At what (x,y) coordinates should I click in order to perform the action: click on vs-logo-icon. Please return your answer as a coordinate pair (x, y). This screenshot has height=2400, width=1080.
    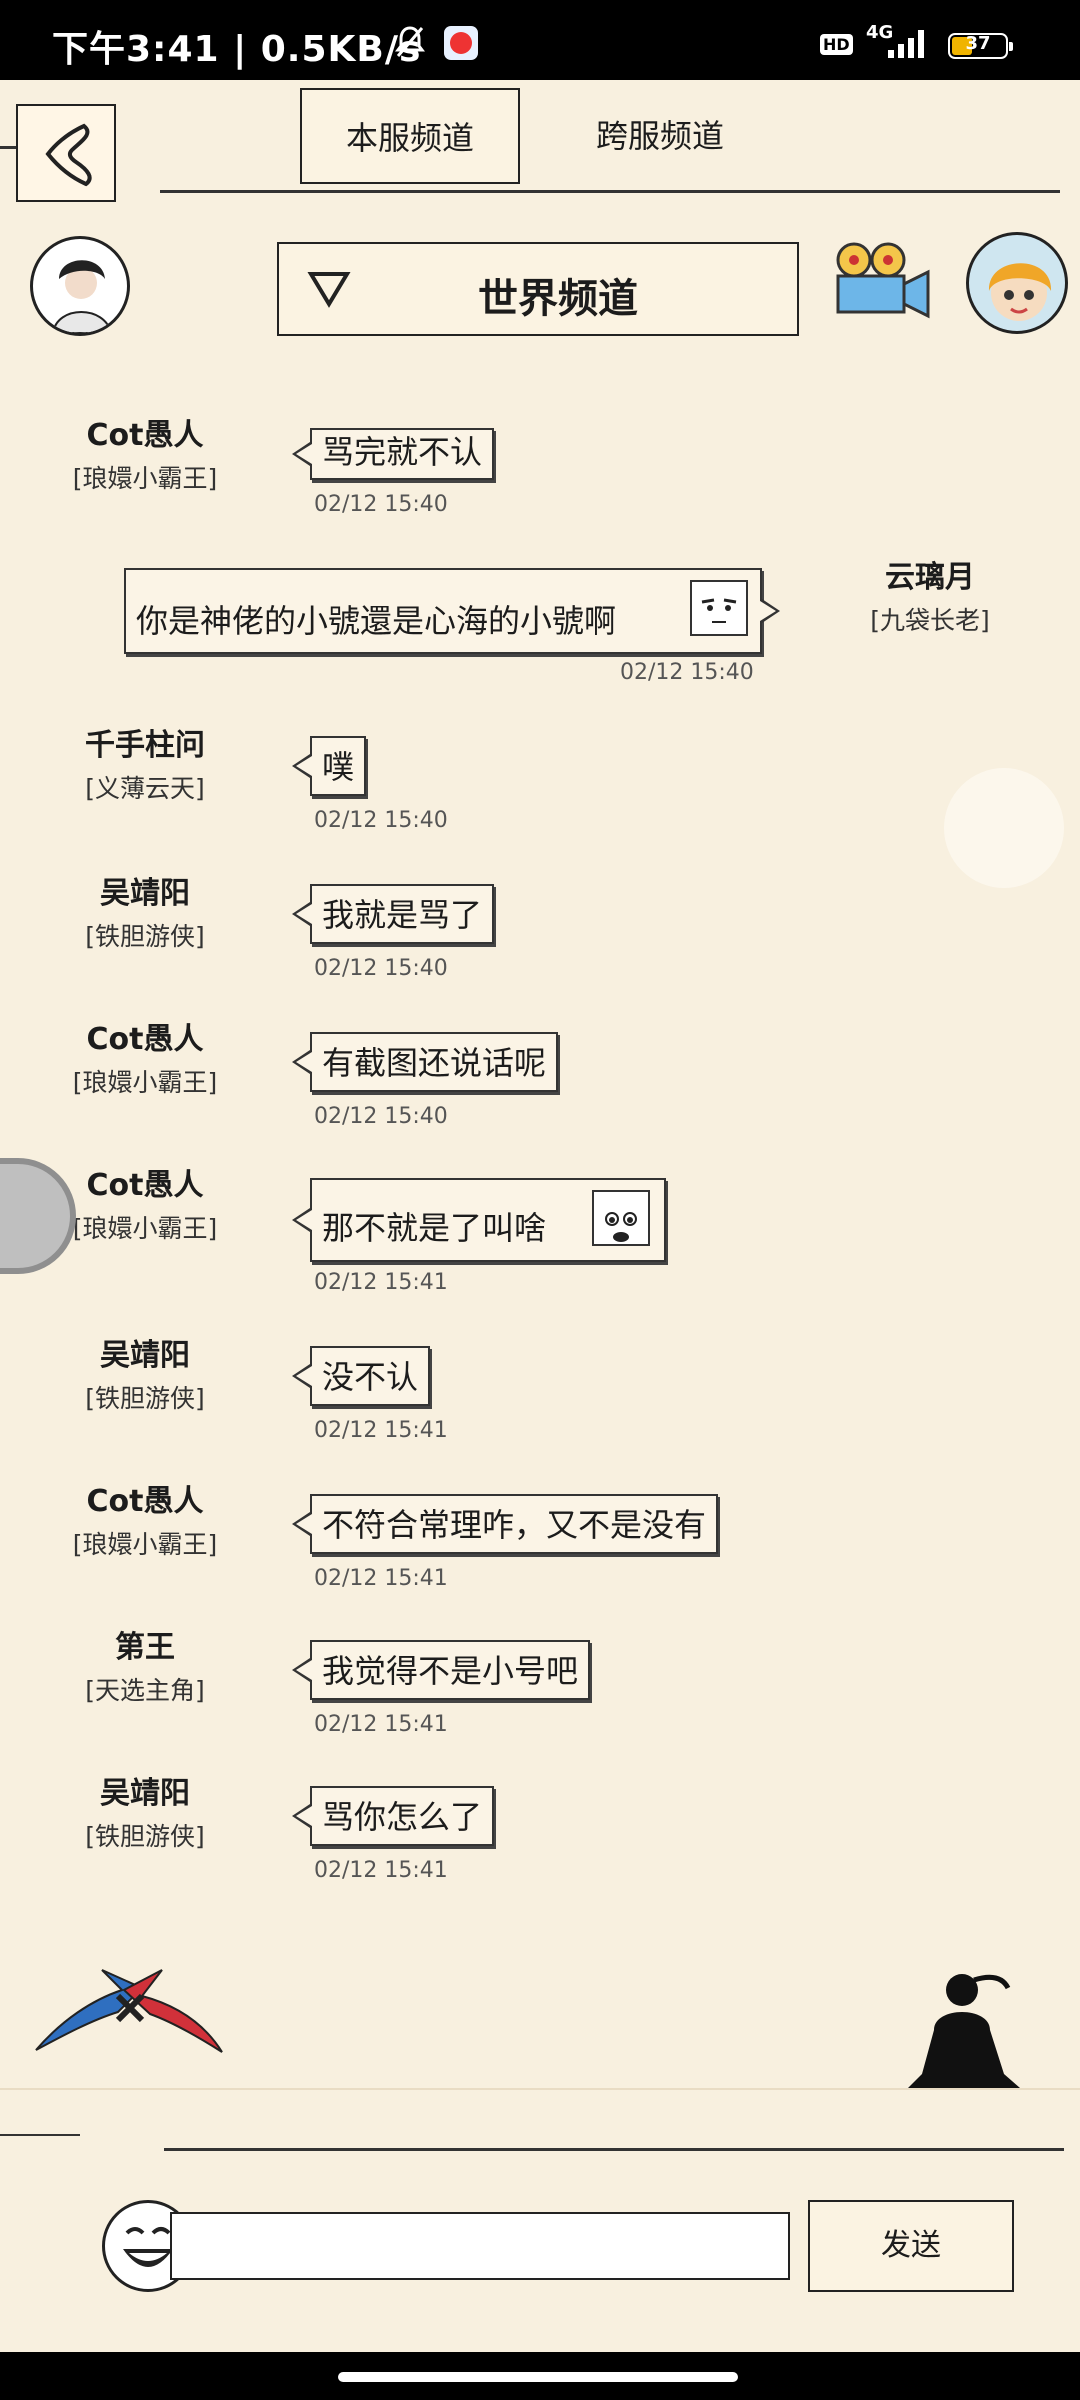
    Looking at the image, I should click on (130, 2010).